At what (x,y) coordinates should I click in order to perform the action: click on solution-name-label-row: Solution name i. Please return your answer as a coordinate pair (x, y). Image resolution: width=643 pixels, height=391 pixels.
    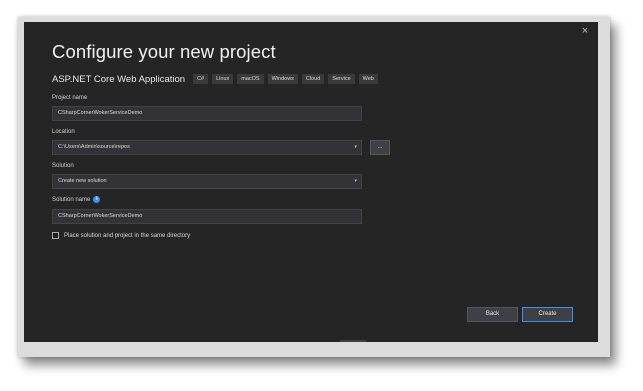
    Looking at the image, I should click on (76, 200).